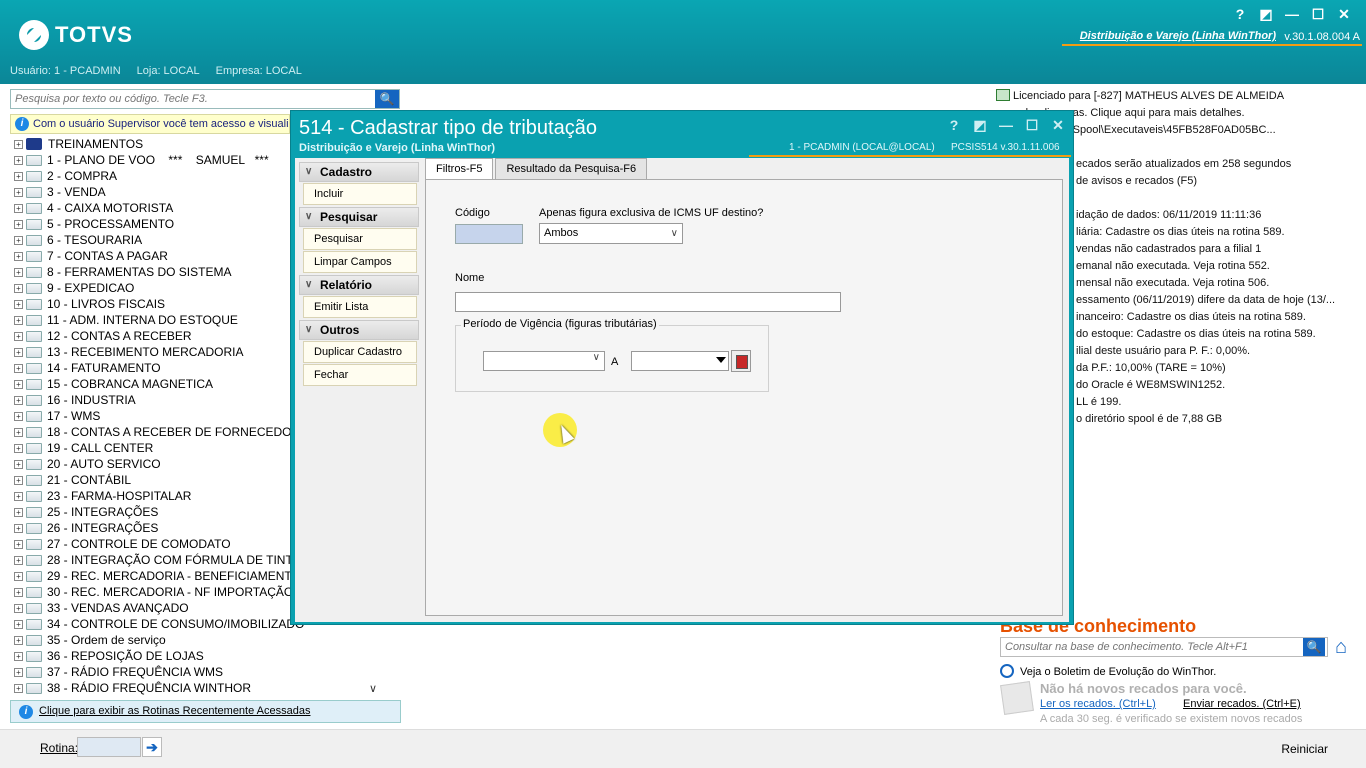 Image resolution: width=1366 pixels, height=768 pixels. I want to click on tree-item: +37 - RÁDIO FREQUÊNCIA WMS, so click(196, 672).